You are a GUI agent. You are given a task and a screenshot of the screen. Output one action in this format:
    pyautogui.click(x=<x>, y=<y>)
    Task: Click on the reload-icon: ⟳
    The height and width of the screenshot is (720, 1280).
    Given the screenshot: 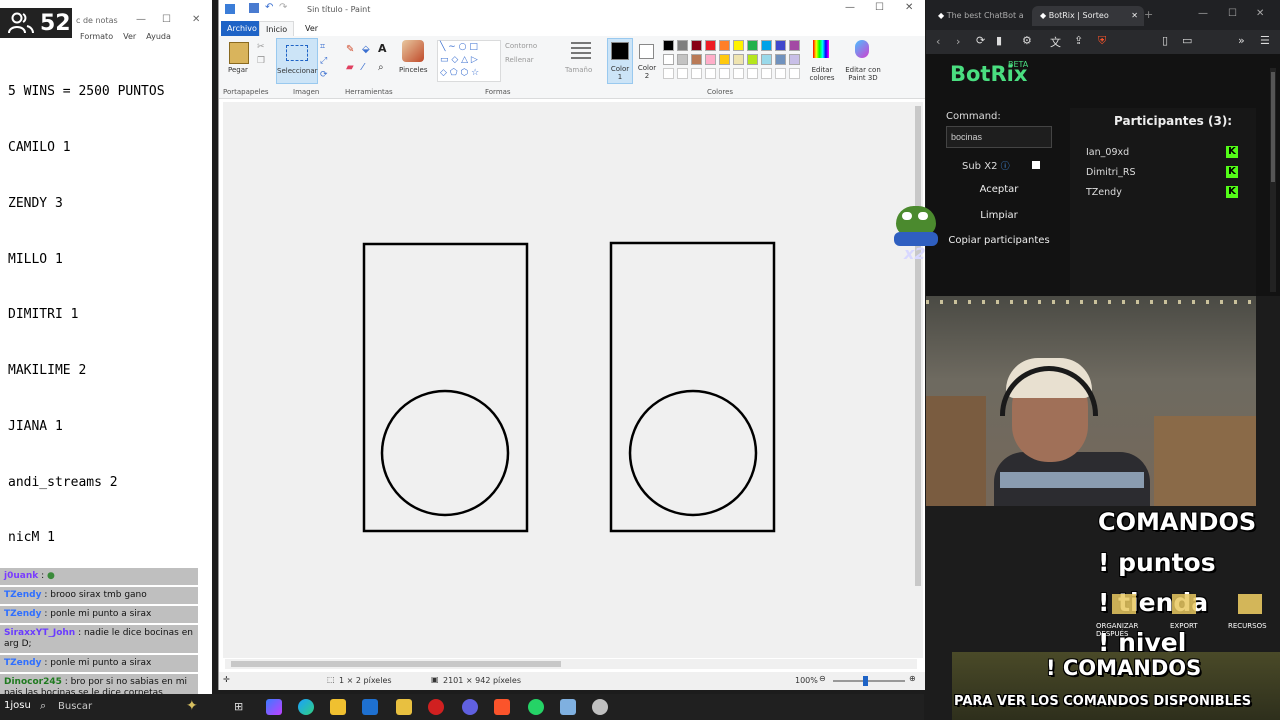 What is the action you would take?
    pyautogui.click(x=980, y=40)
    